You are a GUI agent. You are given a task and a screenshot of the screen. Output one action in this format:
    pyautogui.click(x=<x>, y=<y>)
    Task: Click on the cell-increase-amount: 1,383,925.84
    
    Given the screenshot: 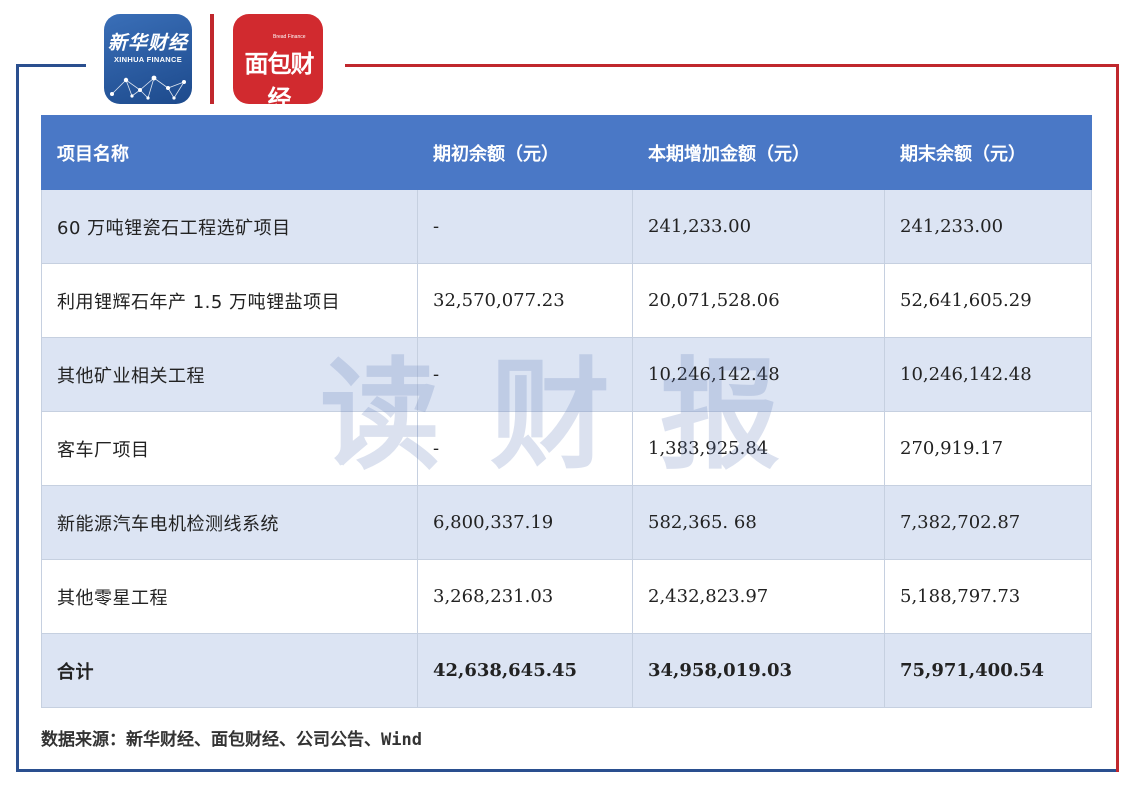 What is the action you would take?
    pyautogui.click(x=758, y=448)
    